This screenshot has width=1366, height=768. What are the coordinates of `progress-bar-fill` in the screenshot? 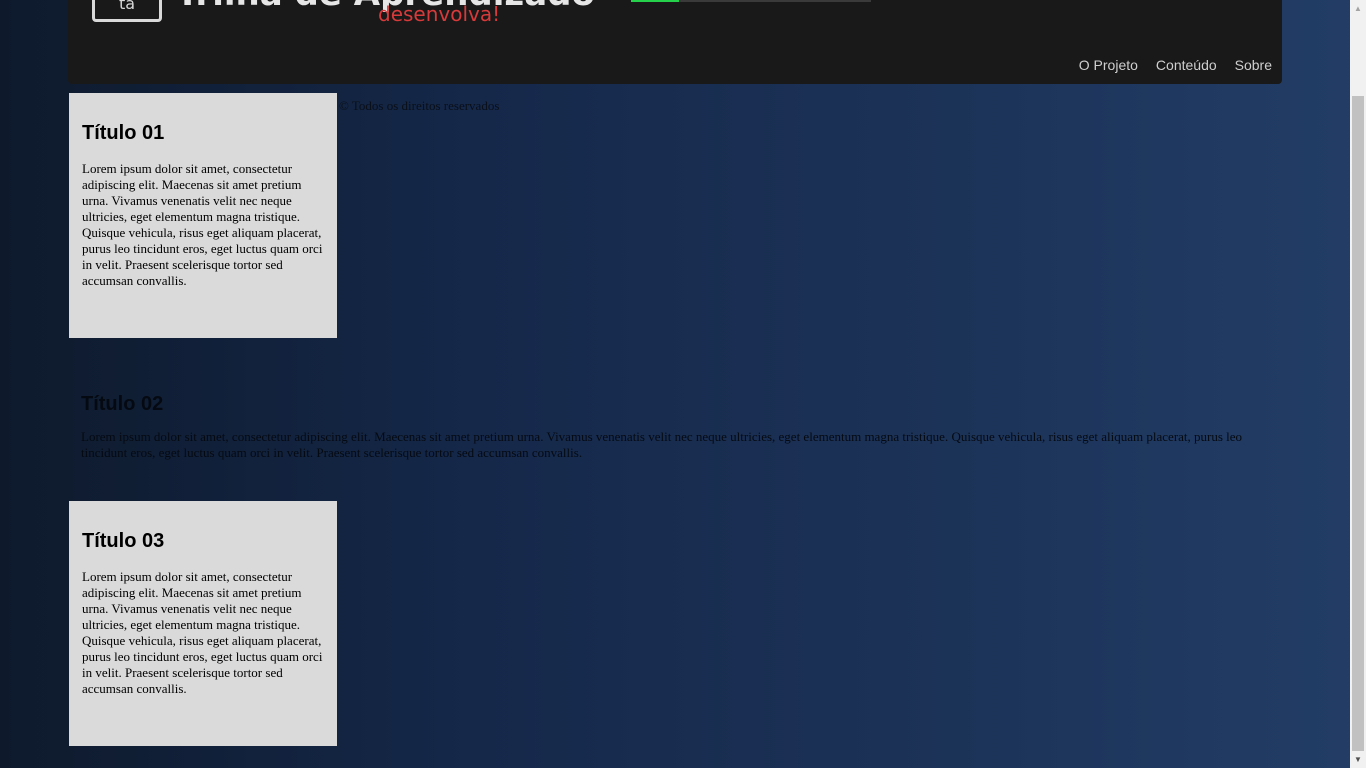 It's located at (655, 1).